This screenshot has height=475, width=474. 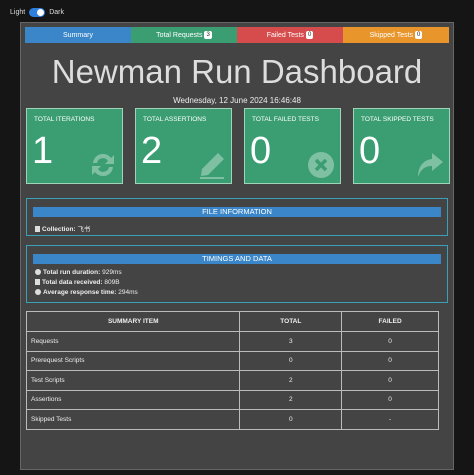 What do you see at coordinates (237, 100) in the screenshot?
I see `run-date: Wednesday, 12 June 2024 16:46:48` at bounding box center [237, 100].